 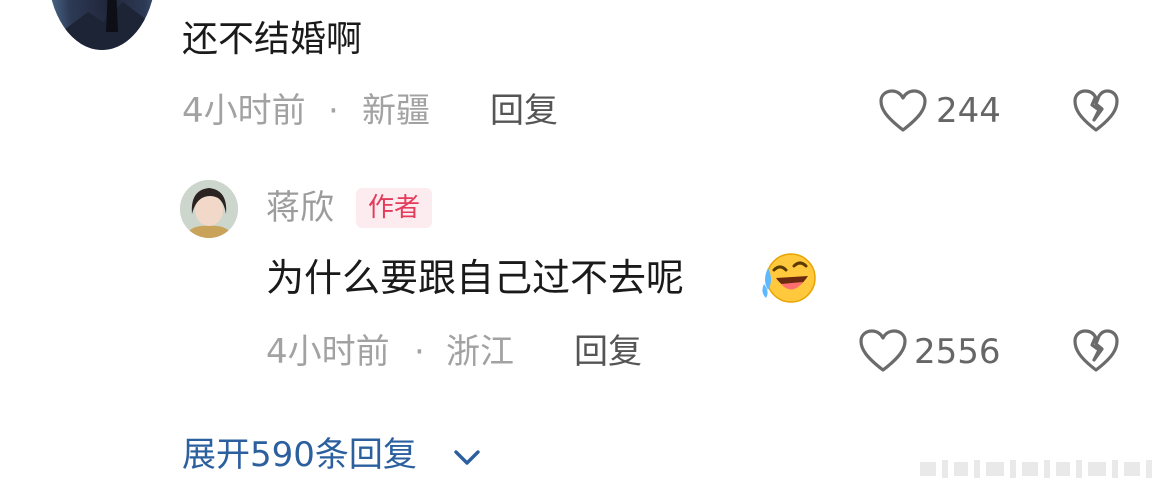 What do you see at coordinates (475, 278) in the screenshot?
I see `reply-text: 为什么要跟自己过不去呢` at bounding box center [475, 278].